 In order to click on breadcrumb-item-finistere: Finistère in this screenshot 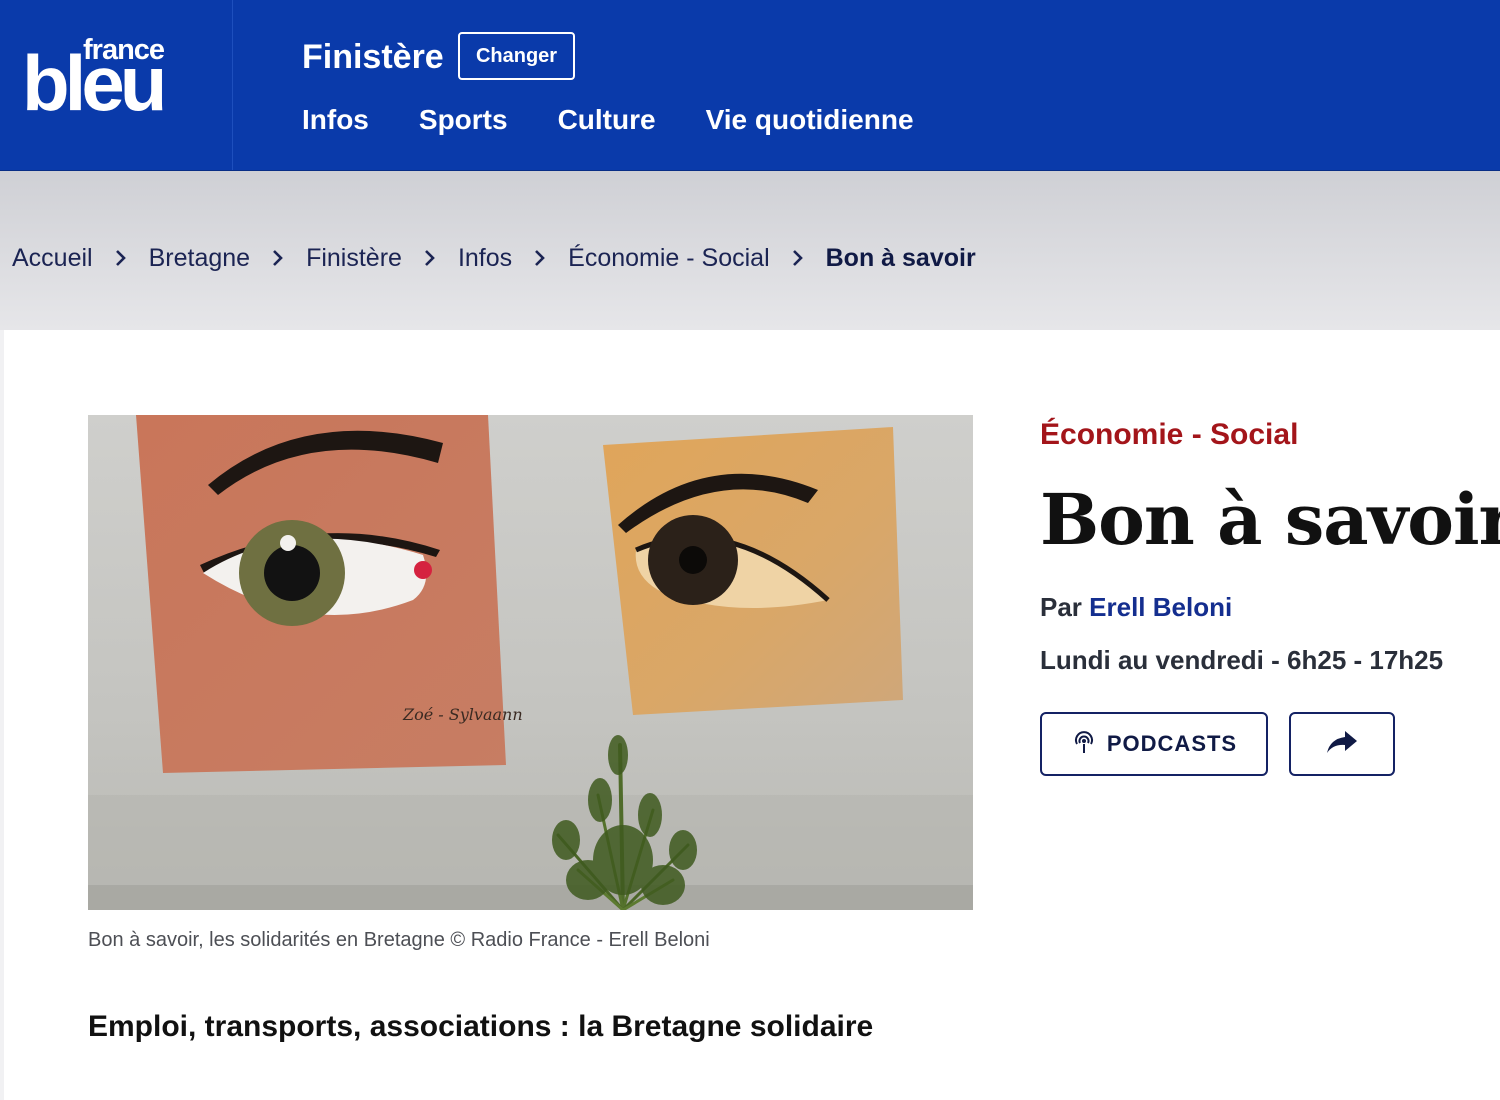, I will do `click(354, 258)`.